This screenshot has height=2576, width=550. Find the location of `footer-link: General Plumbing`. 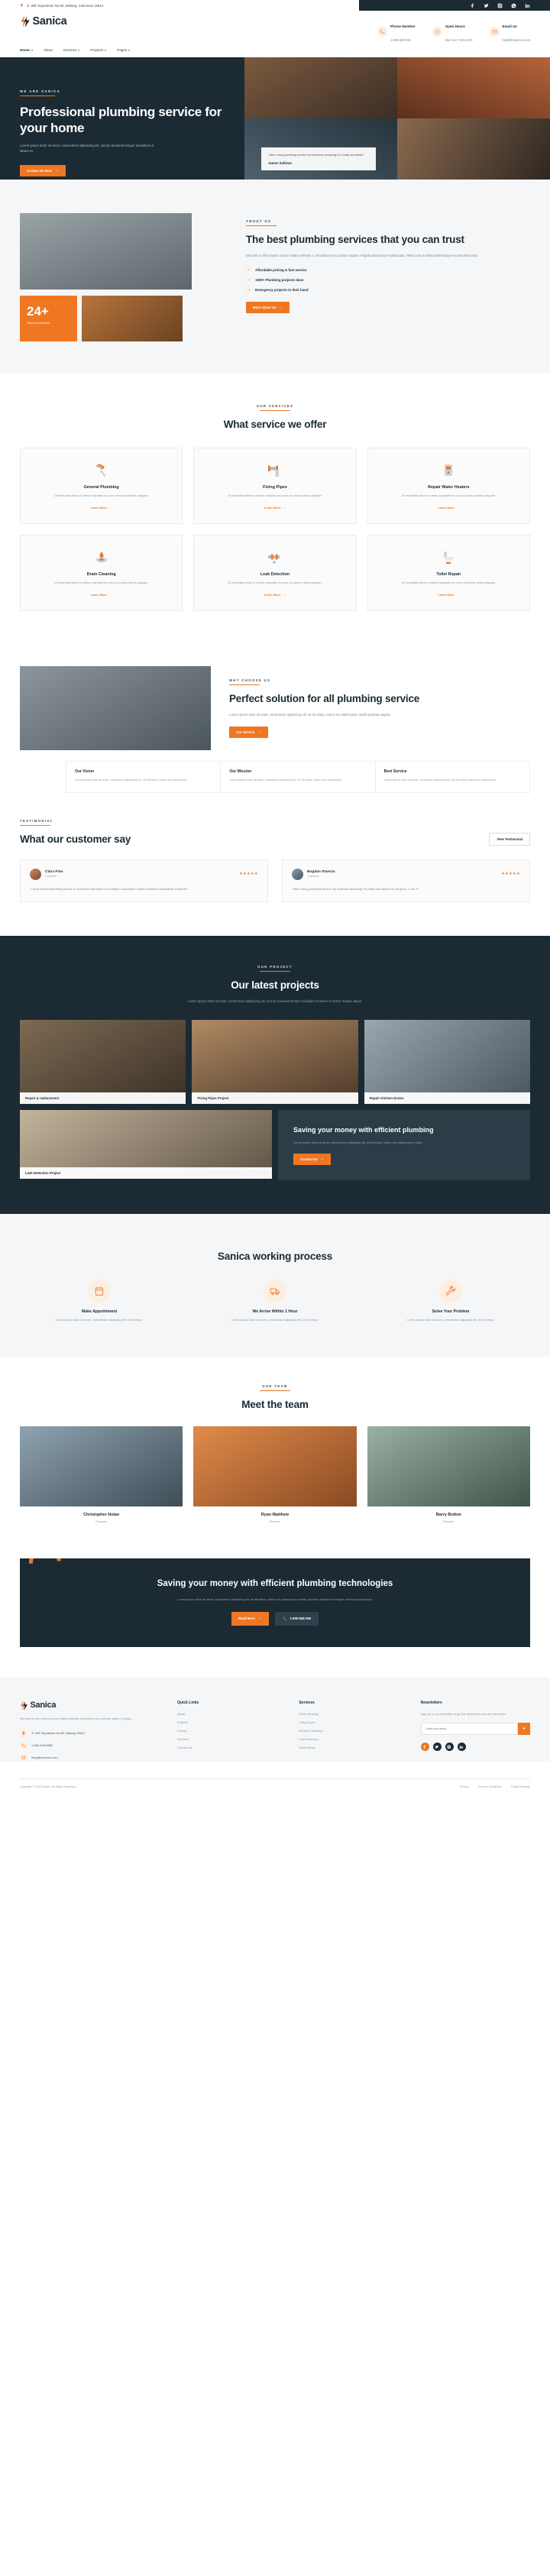

footer-link: General Plumbing is located at coordinates (353, 1731).